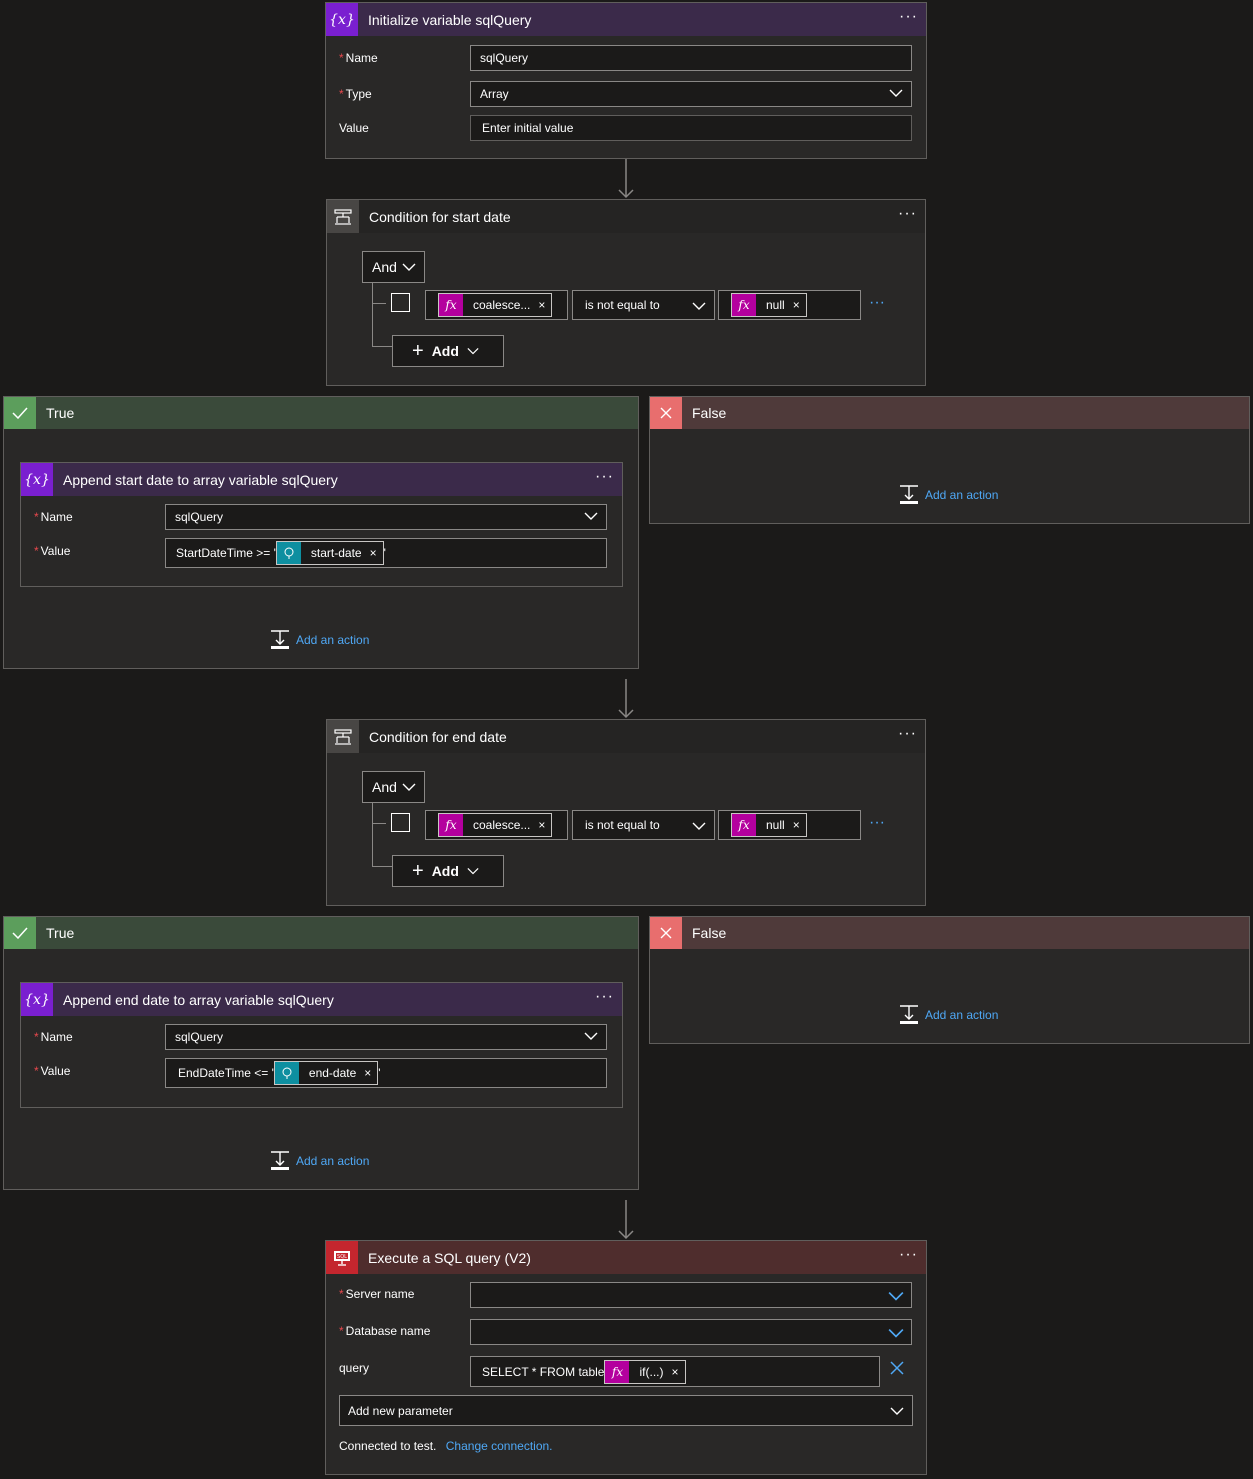 The image size is (1253, 1479). I want to click on server-name-select, so click(691, 1295).